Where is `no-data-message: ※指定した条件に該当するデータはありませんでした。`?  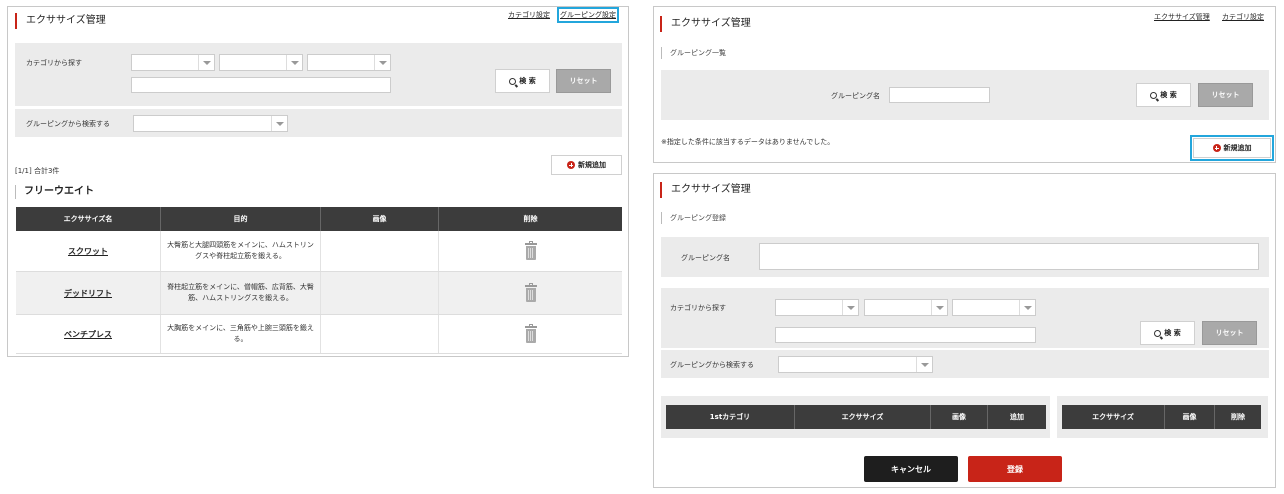
no-data-message: ※指定した条件に該当するデータはありませんでした。 is located at coordinates (748, 142).